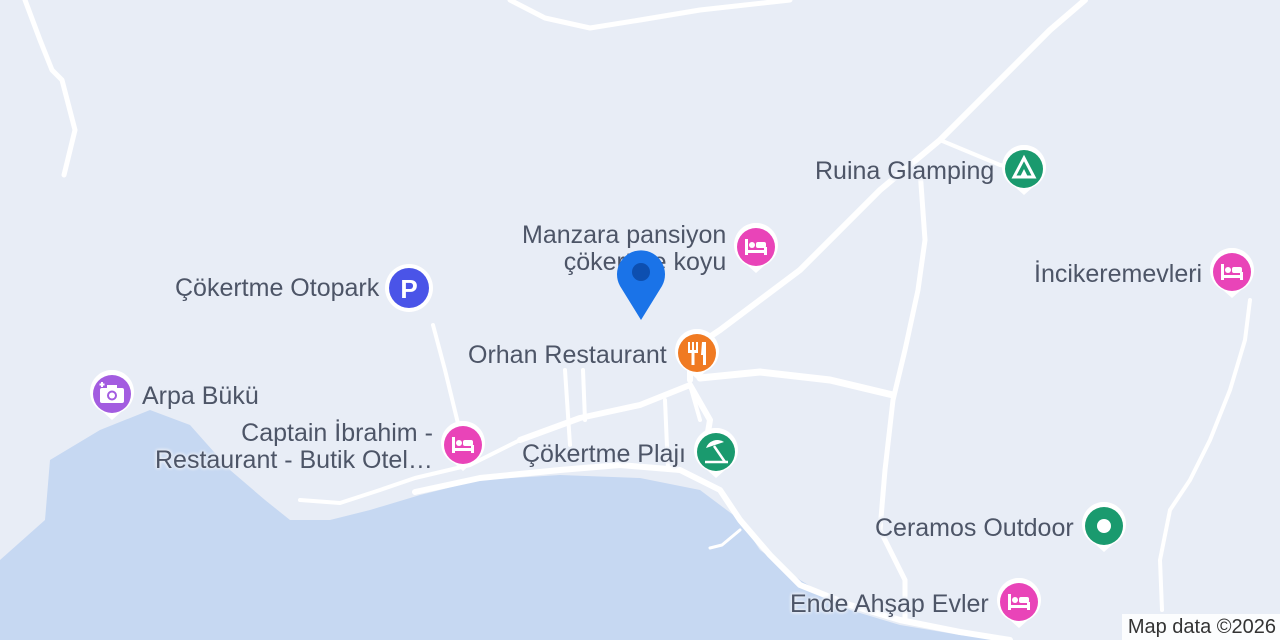 This screenshot has height=640, width=1280. Describe the element at coordinates (697, 355) in the screenshot. I see `fork-knife-icon` at that location.